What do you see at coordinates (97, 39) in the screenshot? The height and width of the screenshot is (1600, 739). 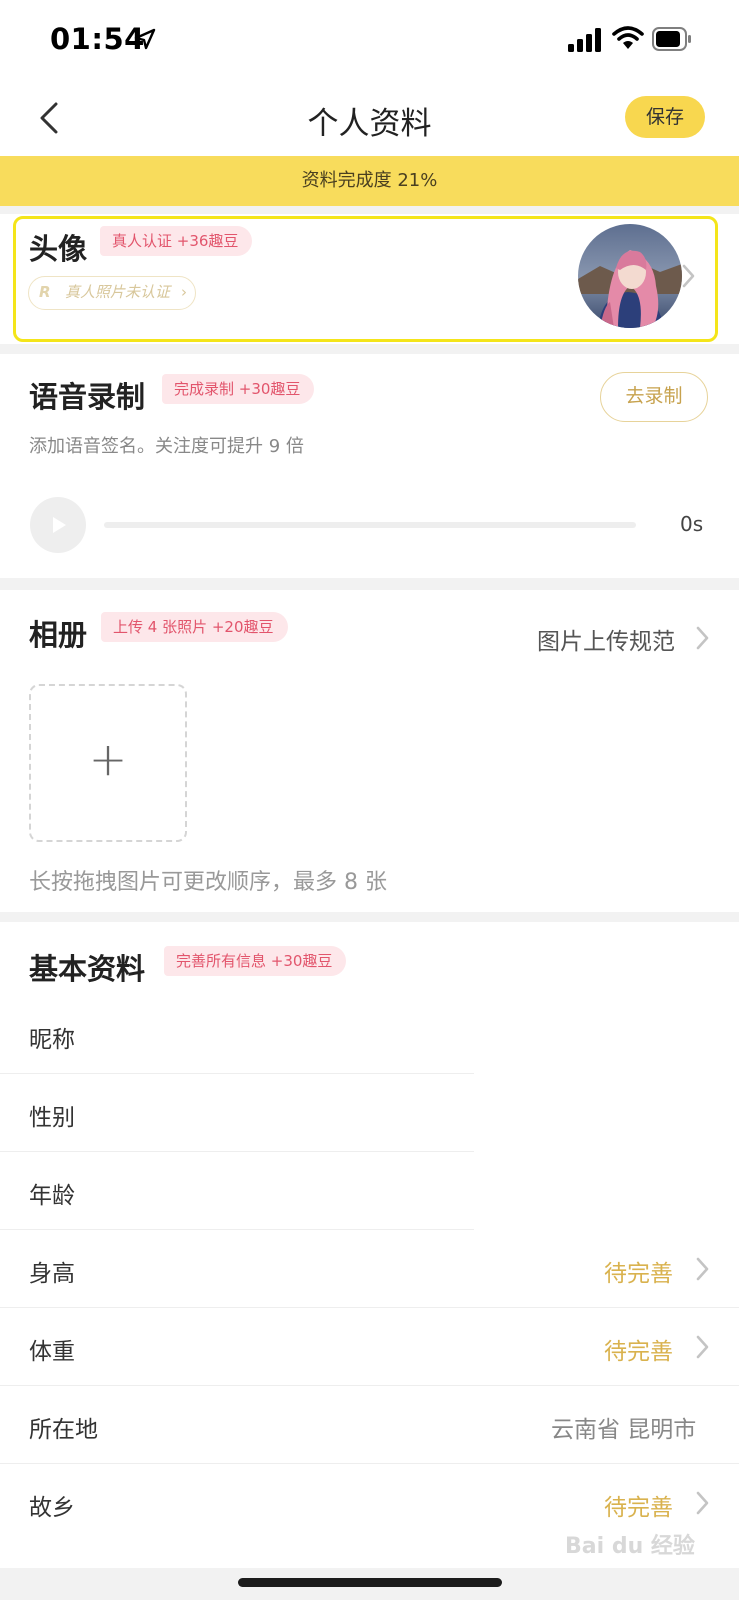 I see `status-time: 01:54` at bounding box center [97, 39].